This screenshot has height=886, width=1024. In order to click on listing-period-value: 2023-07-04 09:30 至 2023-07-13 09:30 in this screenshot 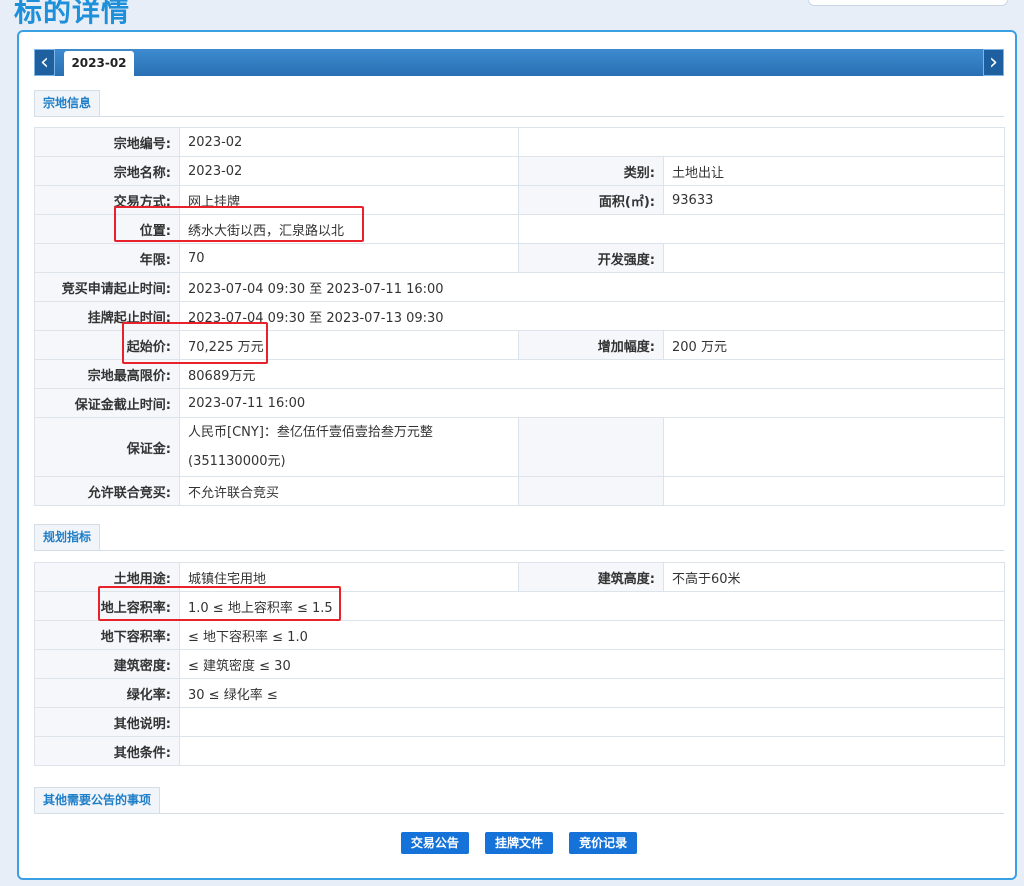, I will do `click(592, 316)`.